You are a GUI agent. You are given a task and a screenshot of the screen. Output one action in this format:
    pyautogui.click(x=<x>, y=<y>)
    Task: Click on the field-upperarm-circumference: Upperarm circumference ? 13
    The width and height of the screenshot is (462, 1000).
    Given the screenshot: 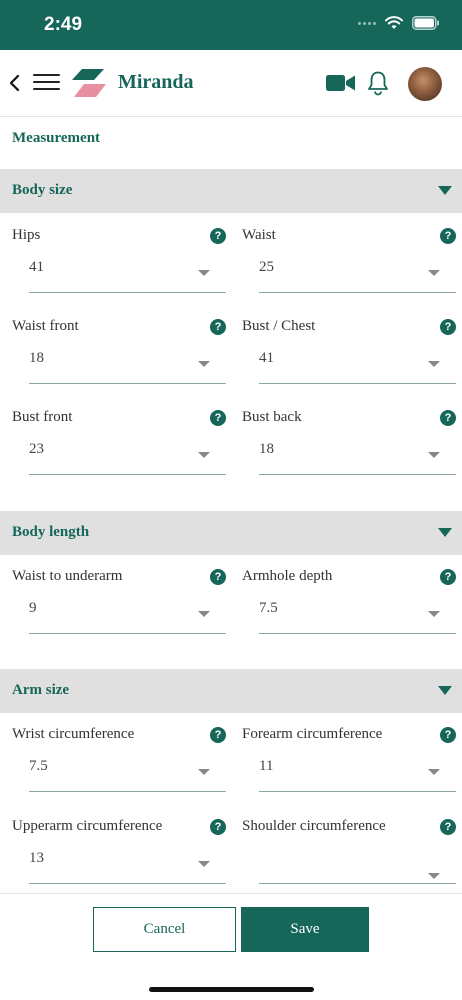 What is the action you would take?
    pyautogui.click(x=119, y=859)
    